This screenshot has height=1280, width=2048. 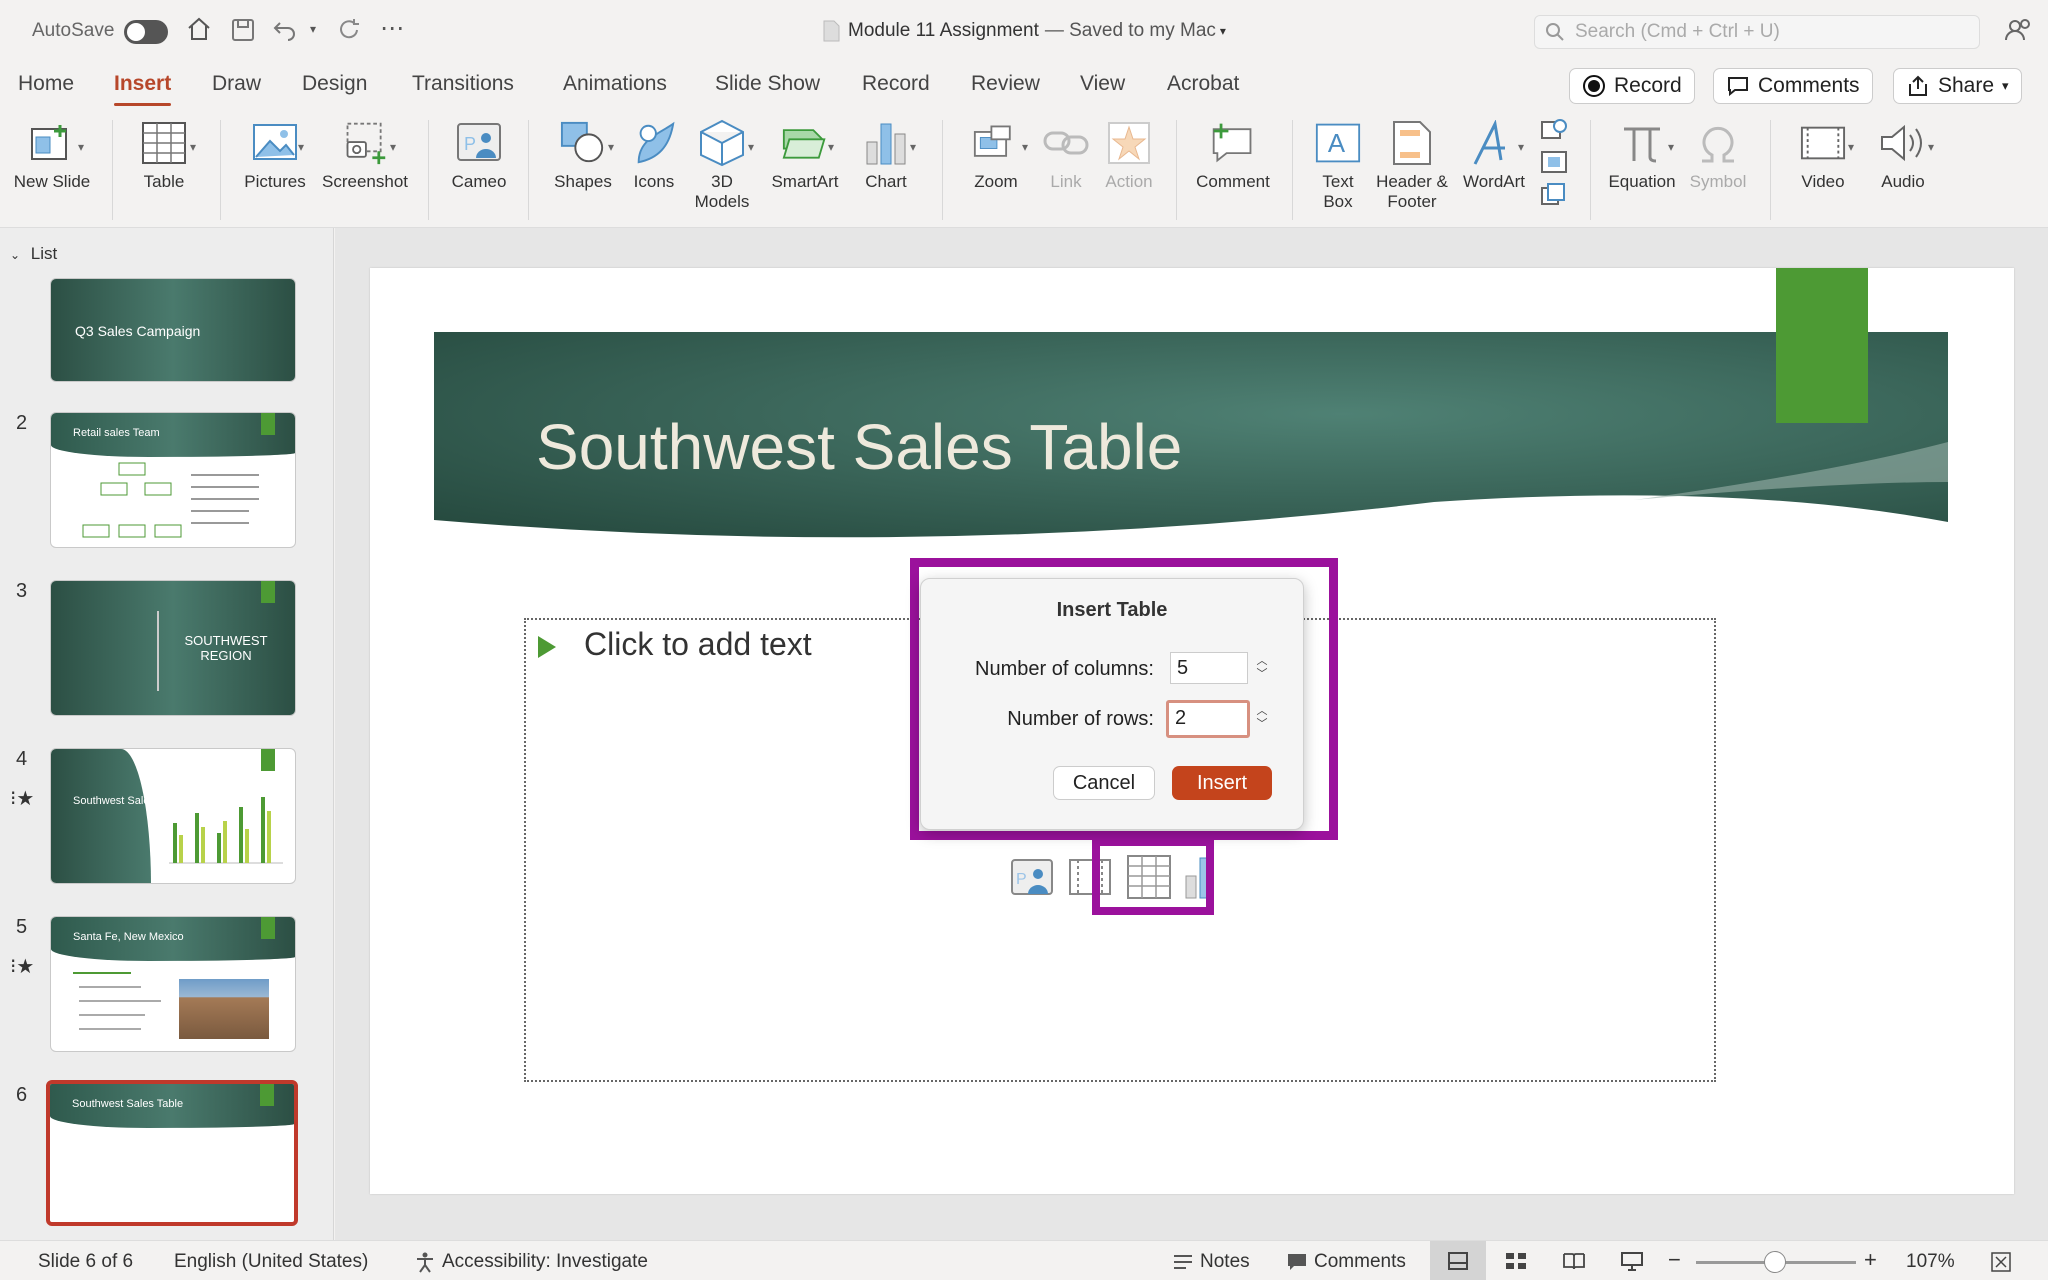 I want to click on icons-label: Icons, so click(x=654, y=181).